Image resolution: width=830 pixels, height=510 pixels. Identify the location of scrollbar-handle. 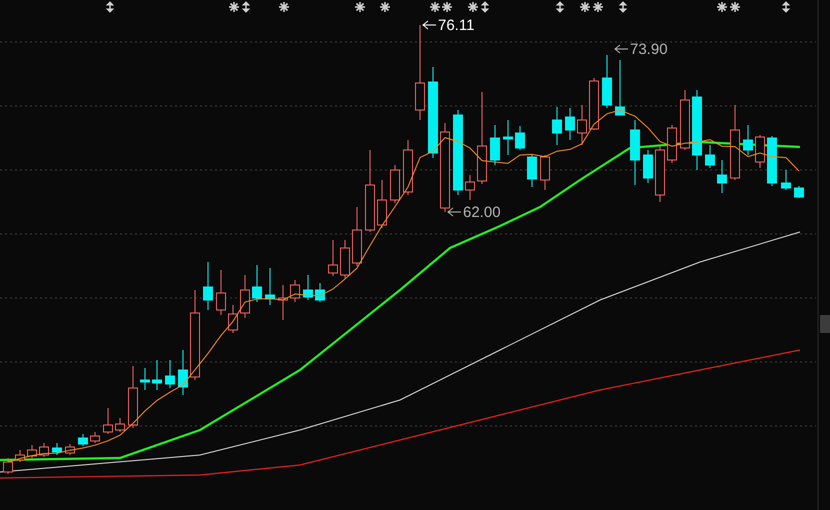
(825, 324).